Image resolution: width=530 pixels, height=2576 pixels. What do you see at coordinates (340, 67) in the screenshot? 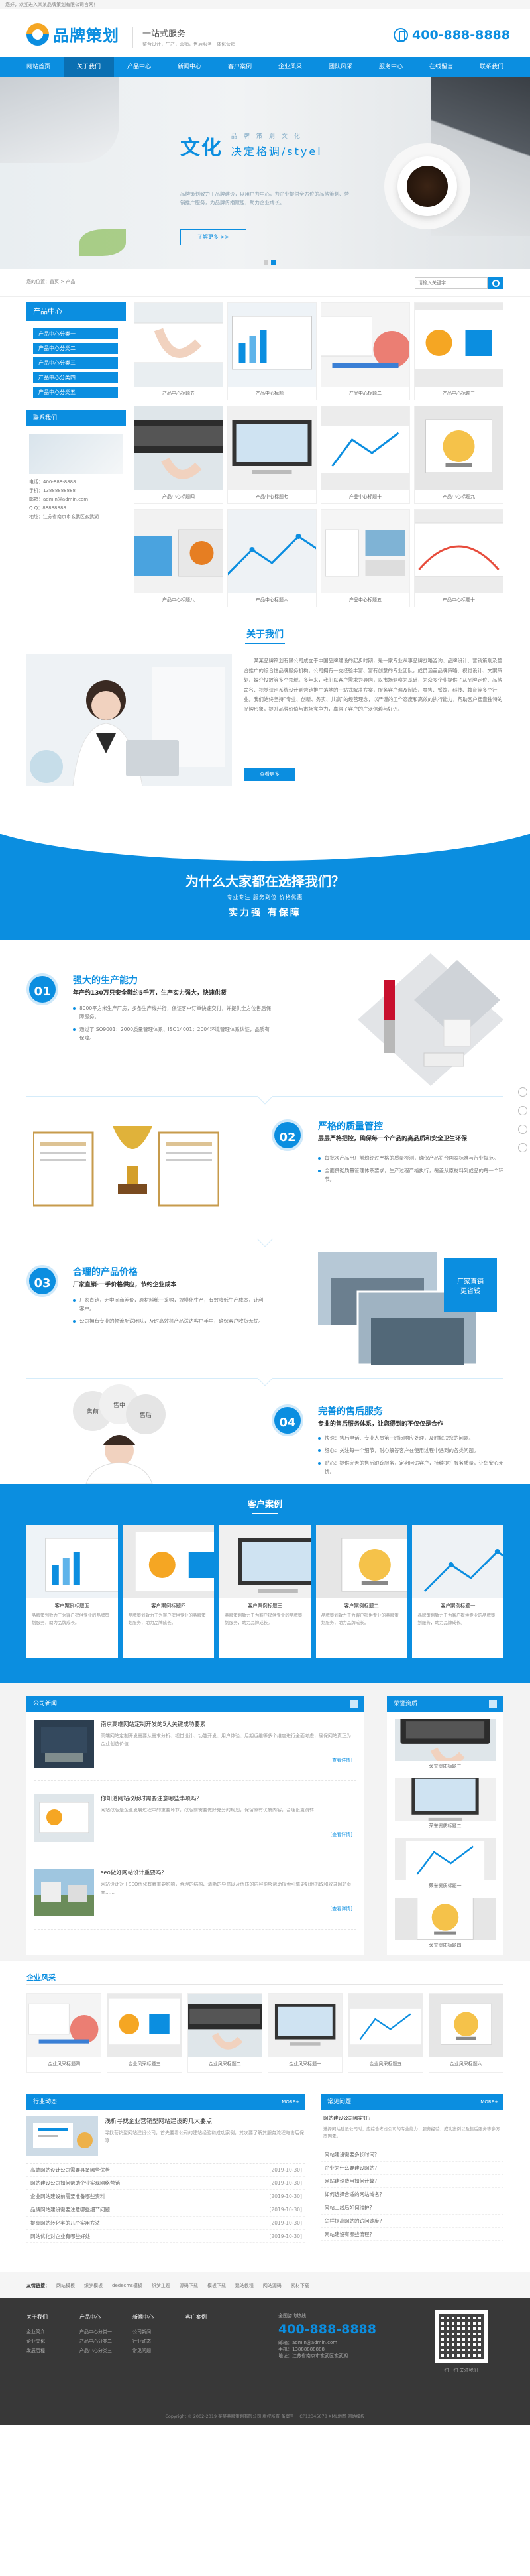
I see `nav-item: 团队风采` at bounding box center [340, 67].